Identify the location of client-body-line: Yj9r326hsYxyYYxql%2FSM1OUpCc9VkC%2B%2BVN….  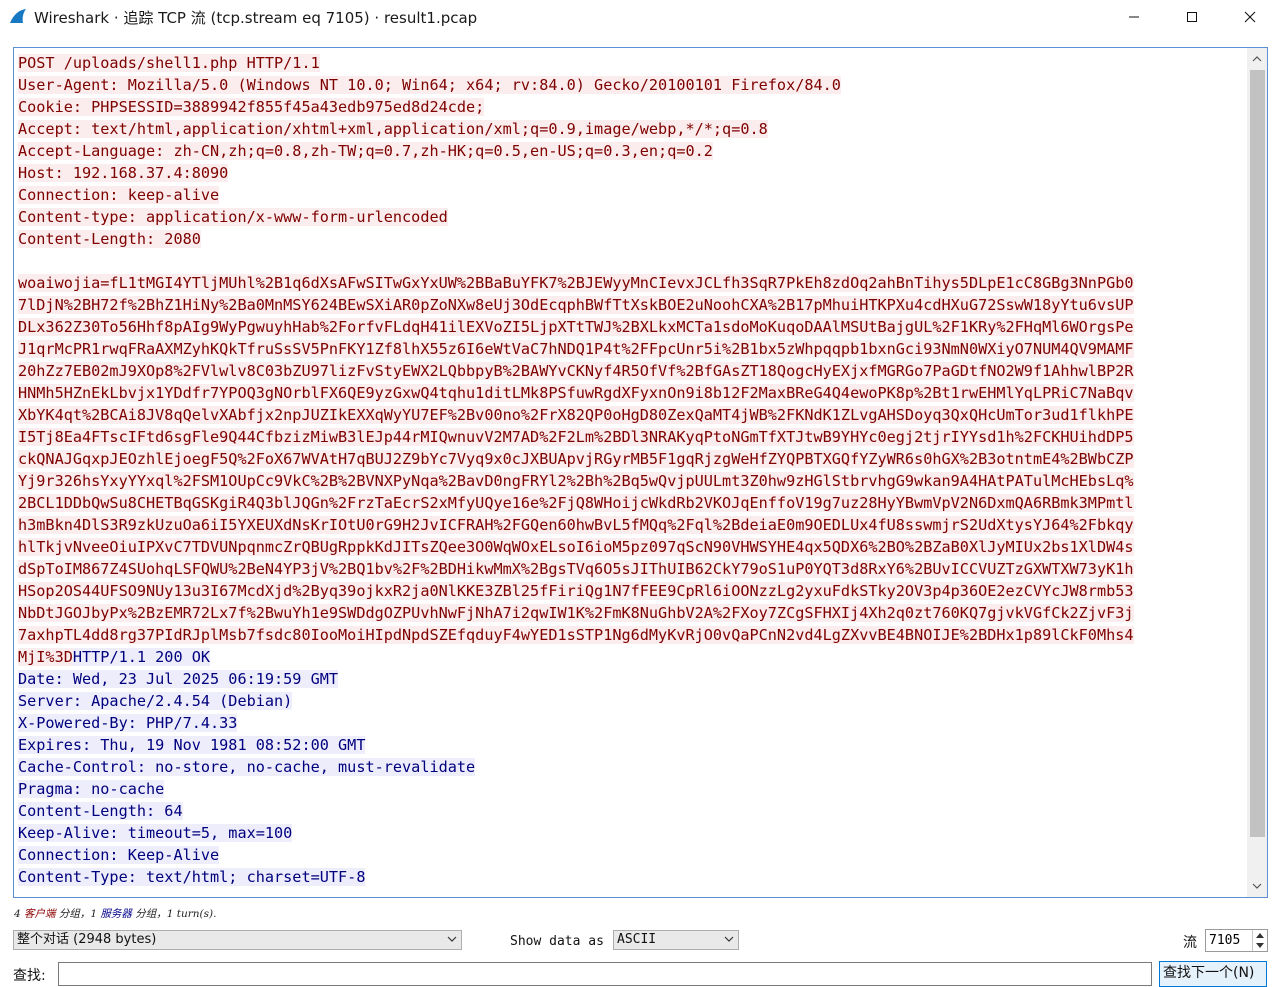
(632, 481).